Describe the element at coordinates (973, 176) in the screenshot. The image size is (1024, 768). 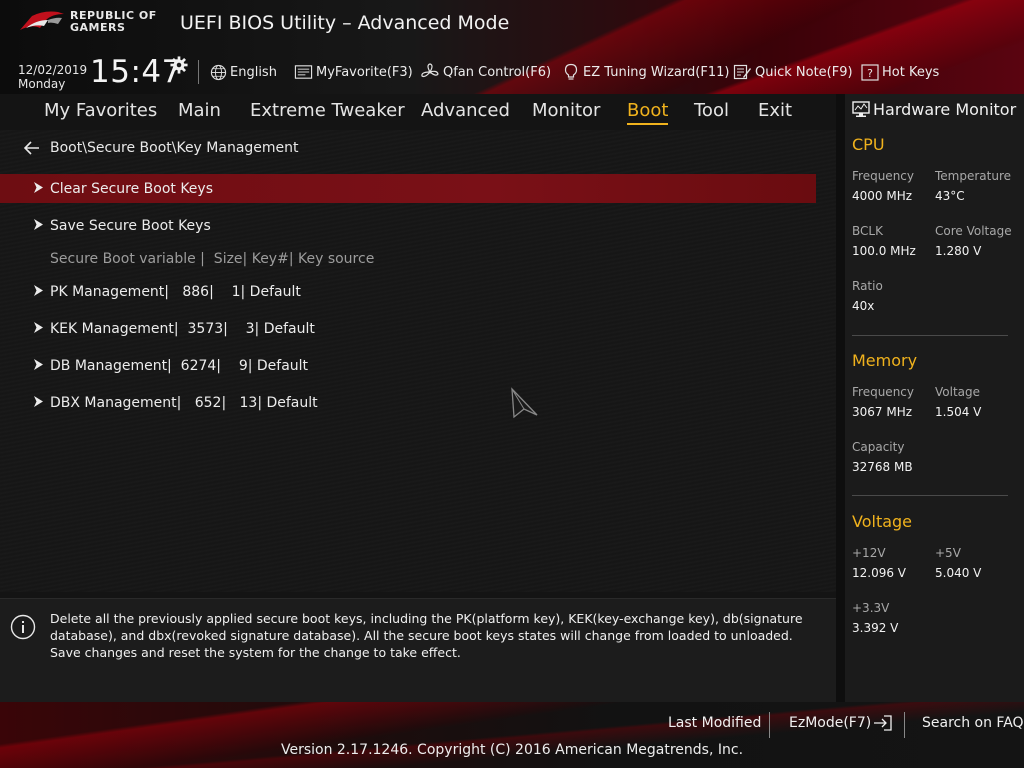
I see `cpu-temperature-label: Temperature` at that location.